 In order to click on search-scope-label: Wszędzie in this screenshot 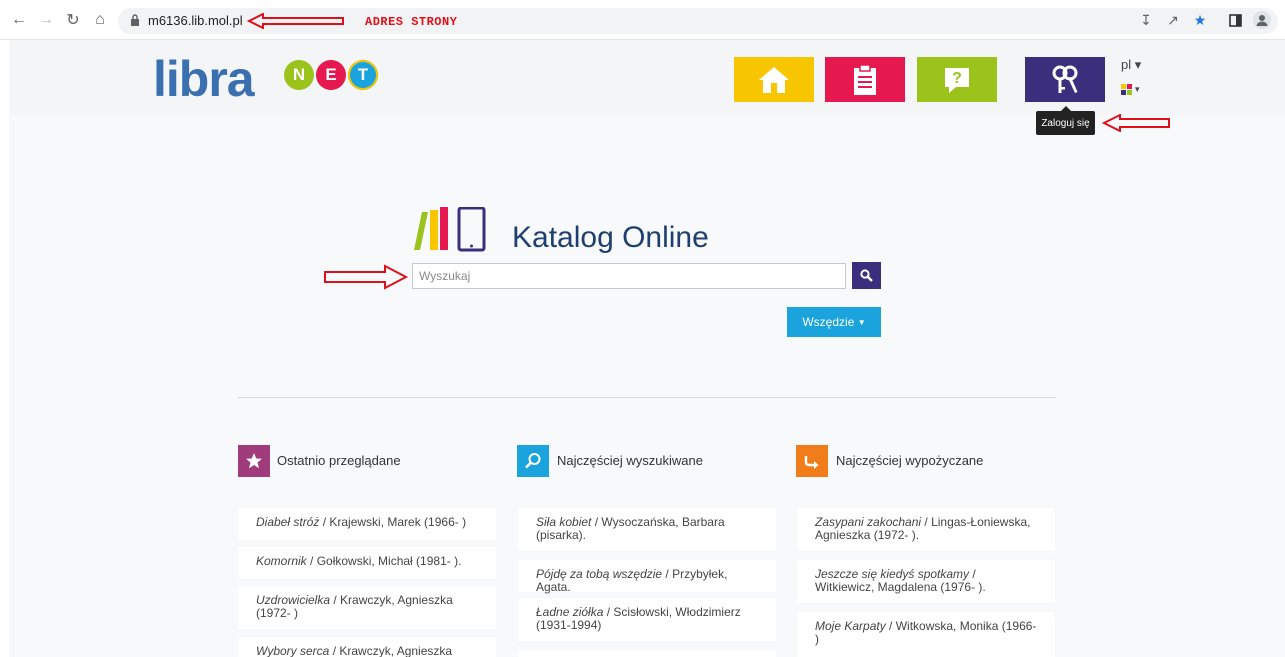, I will do `click(828, 322)`.